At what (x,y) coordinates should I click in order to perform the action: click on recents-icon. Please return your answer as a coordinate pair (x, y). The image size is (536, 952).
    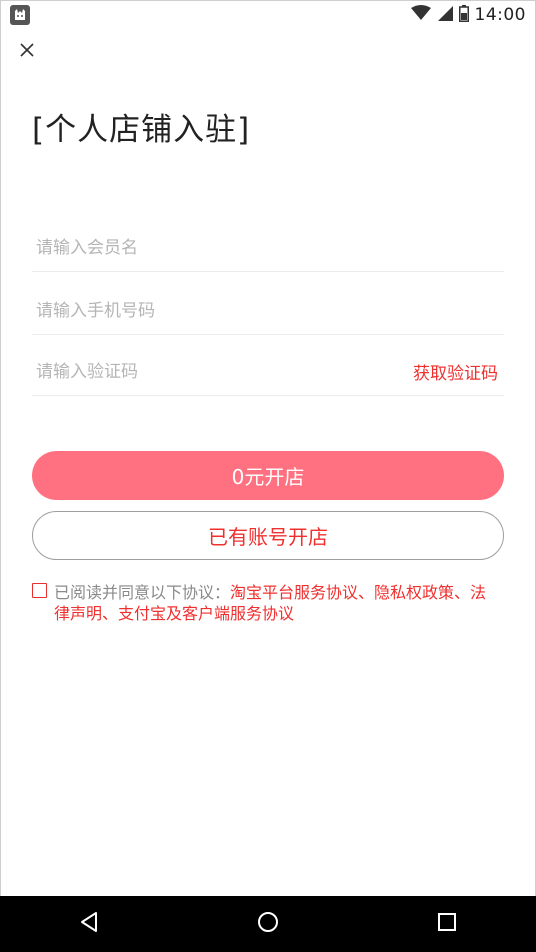
    Looking at the image, I should click on (446, 924).